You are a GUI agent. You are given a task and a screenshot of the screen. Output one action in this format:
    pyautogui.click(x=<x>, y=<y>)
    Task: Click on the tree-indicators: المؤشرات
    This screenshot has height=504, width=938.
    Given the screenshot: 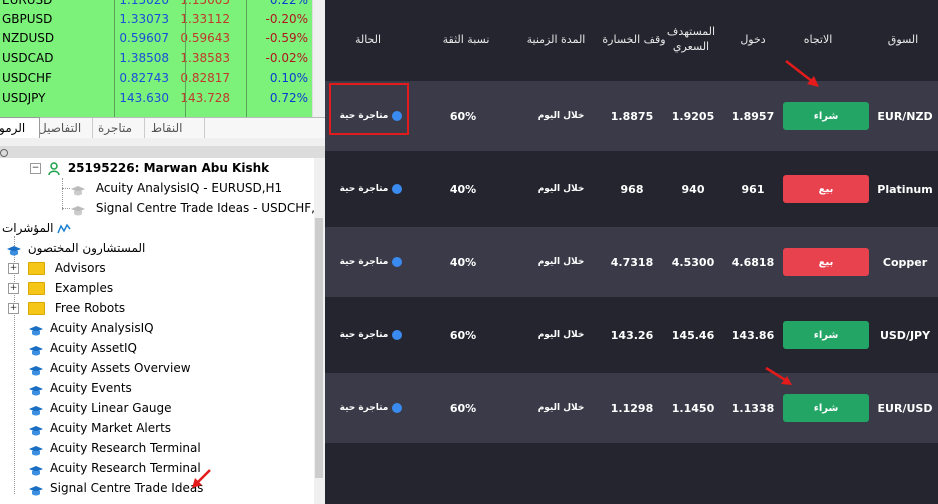 What is the action you would take?
    pyautogui.click(x=36, y=228)
    